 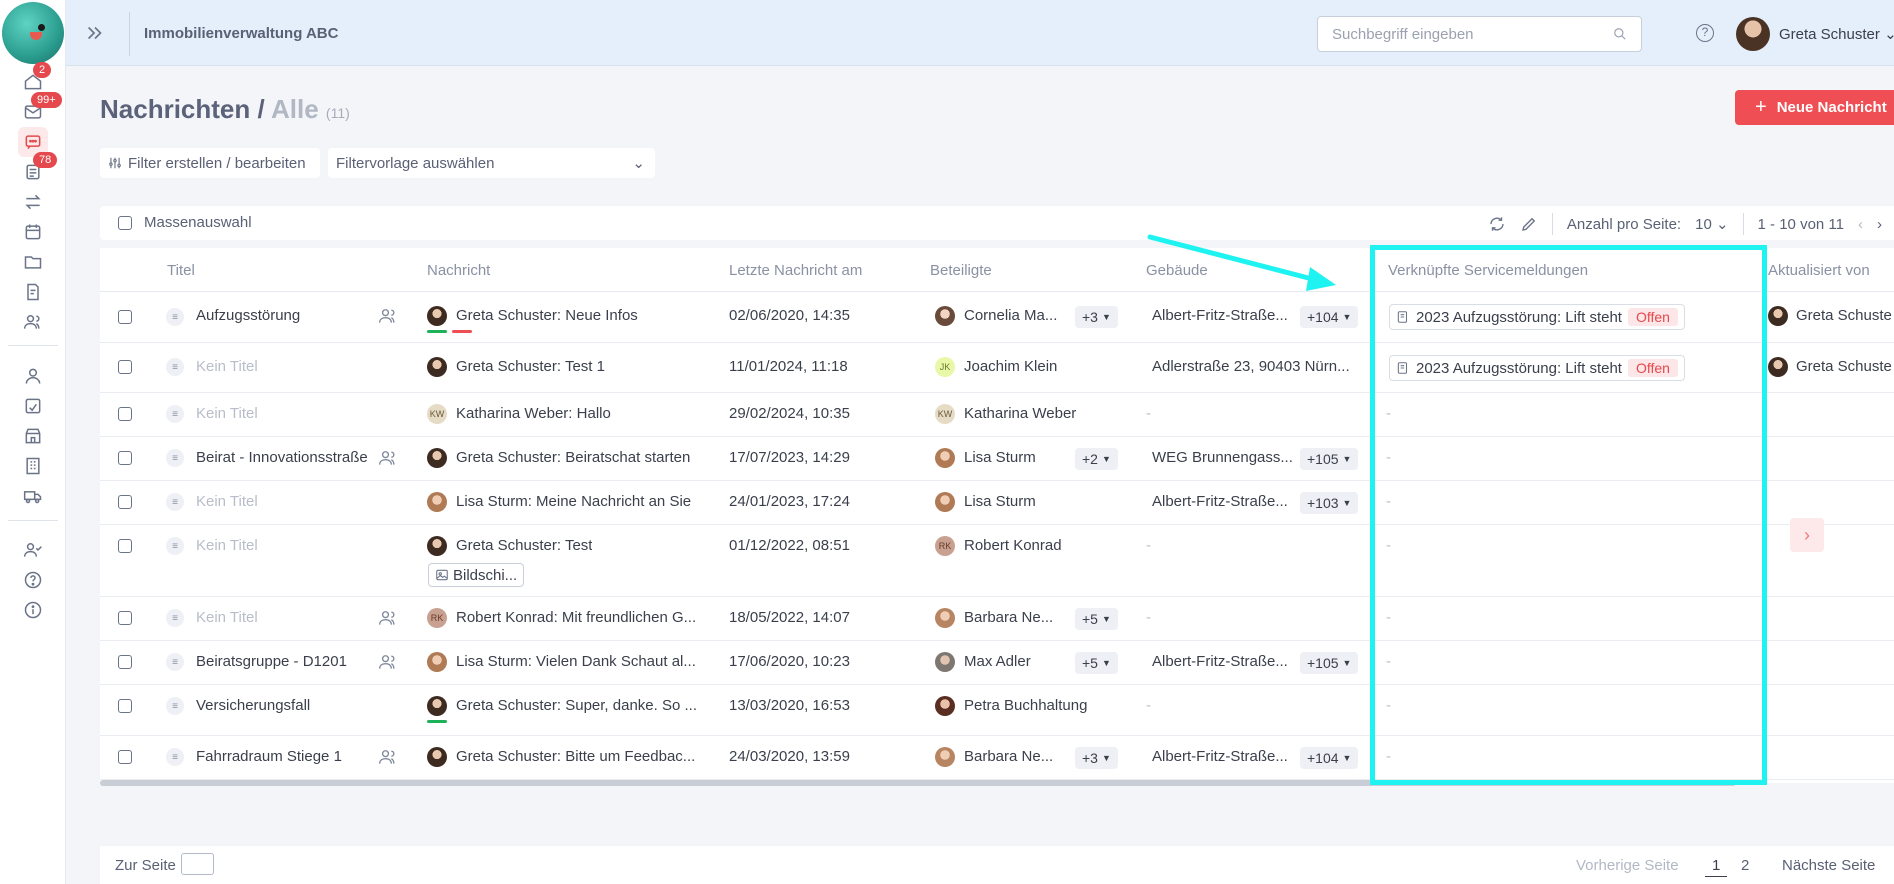 I want to click on store-icon, so click(x=33, y=436).